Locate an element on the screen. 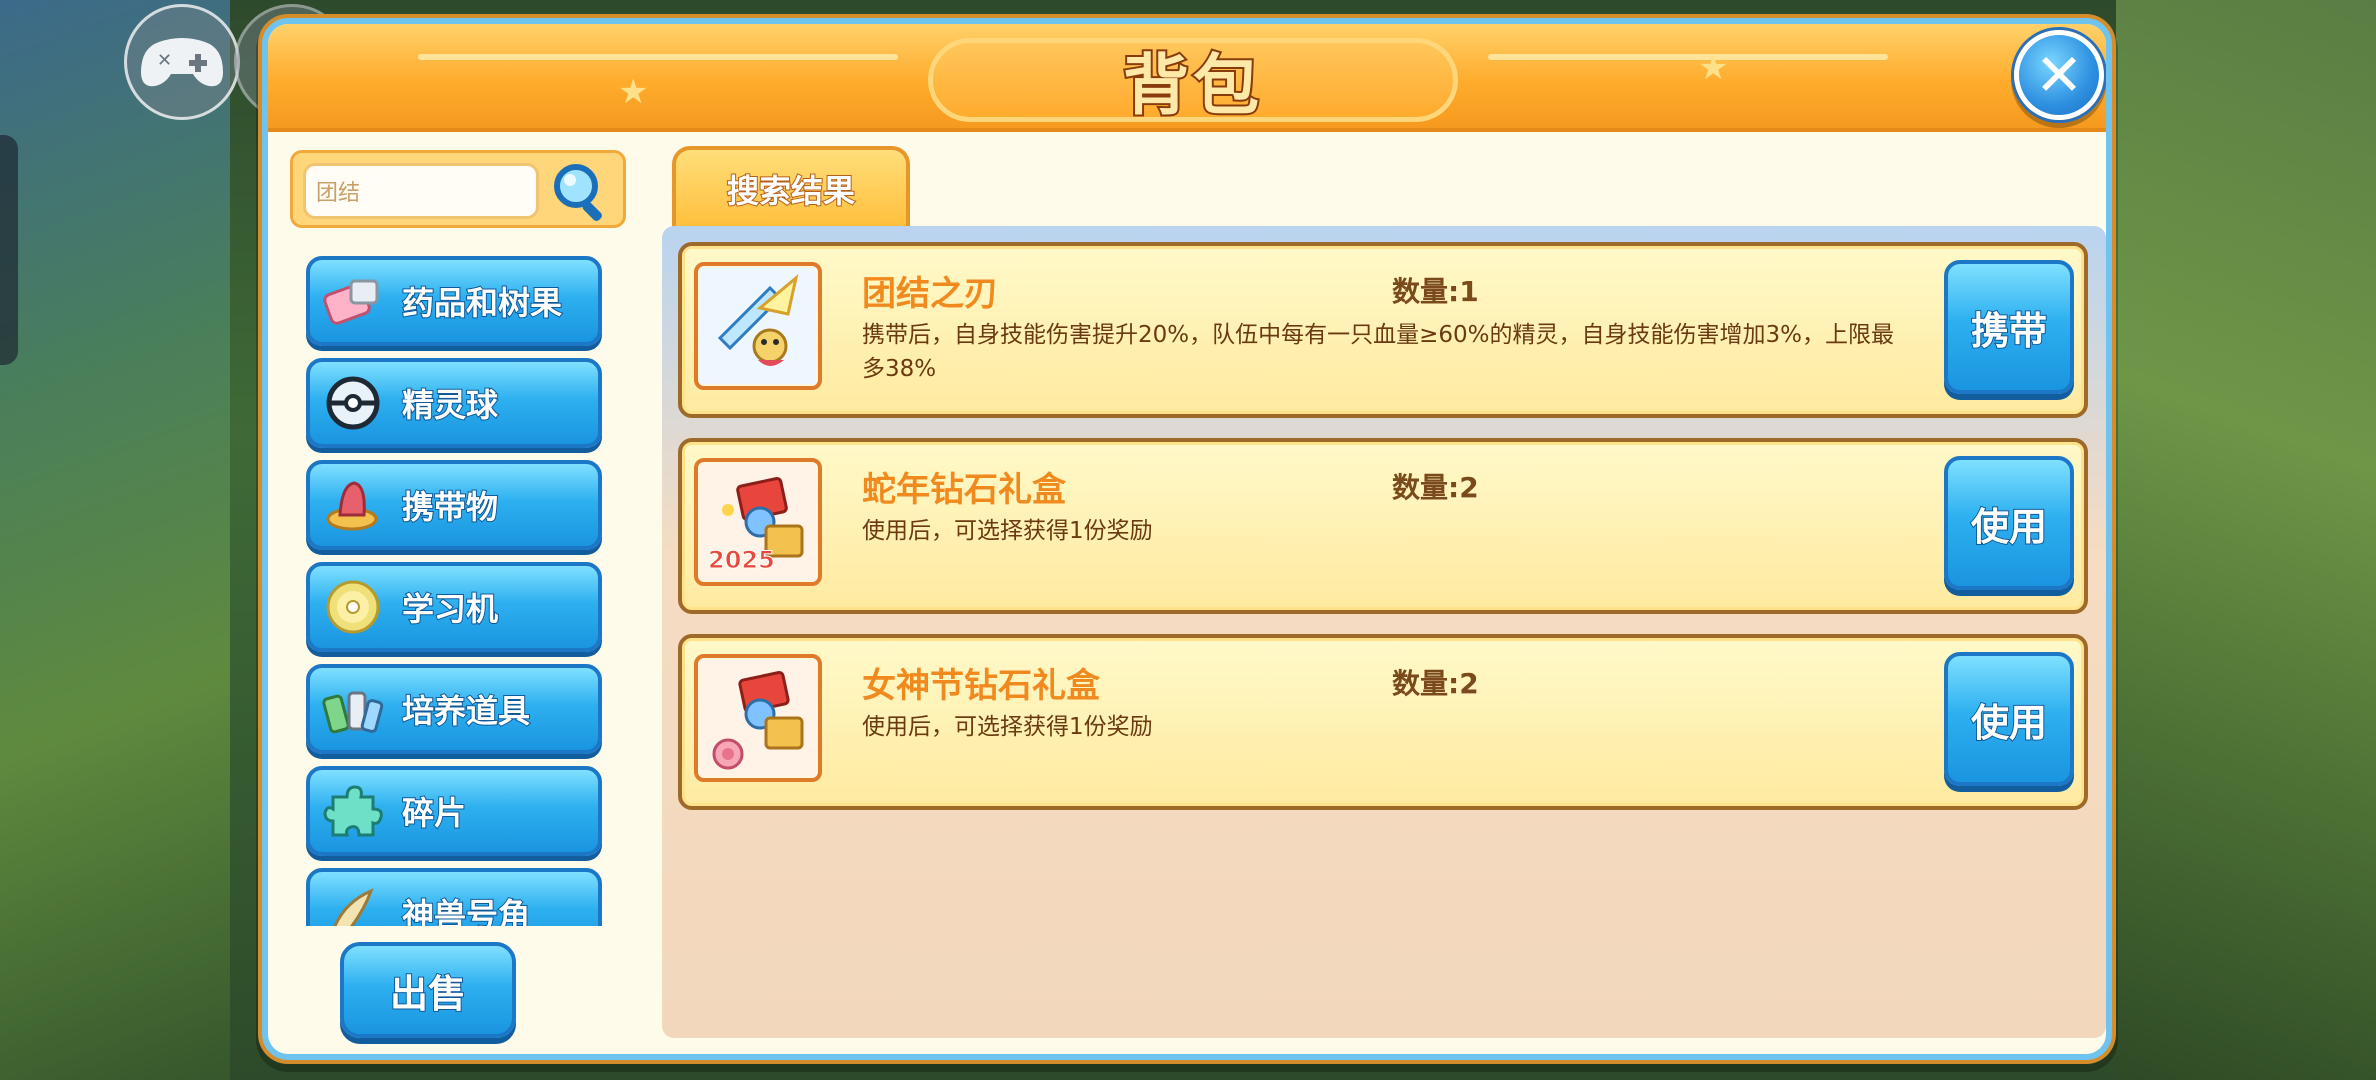  title-pill: 背包 is located at coordinates (1193, 82).